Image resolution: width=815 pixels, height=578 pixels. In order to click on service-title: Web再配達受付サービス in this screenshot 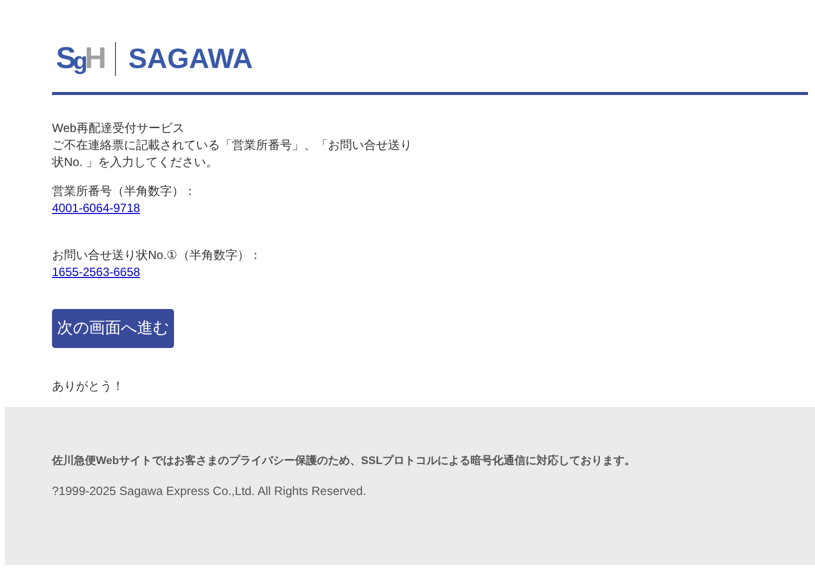, I will do `click(119, 128)`.